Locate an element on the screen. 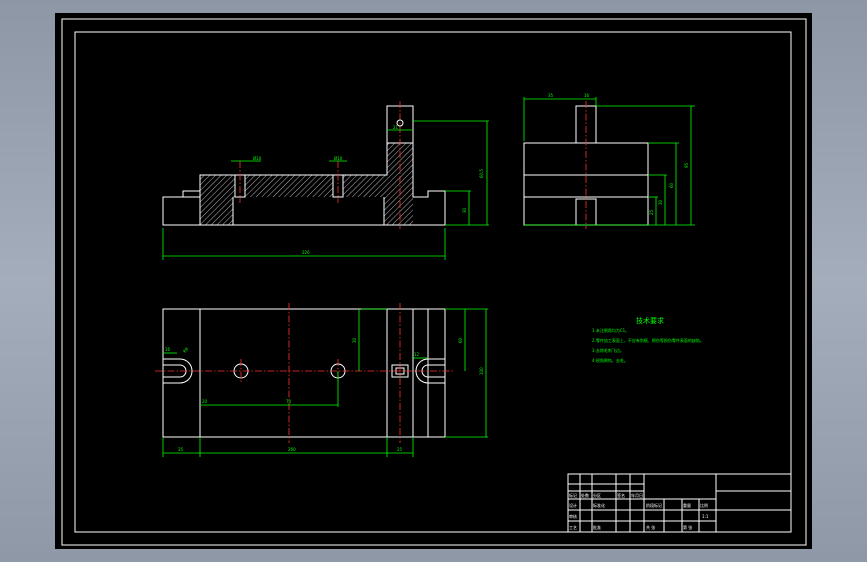 The width and height of the screenshot is (867, 562). tb-sheet-no: 第 张 is located at coordinates (687, 527).